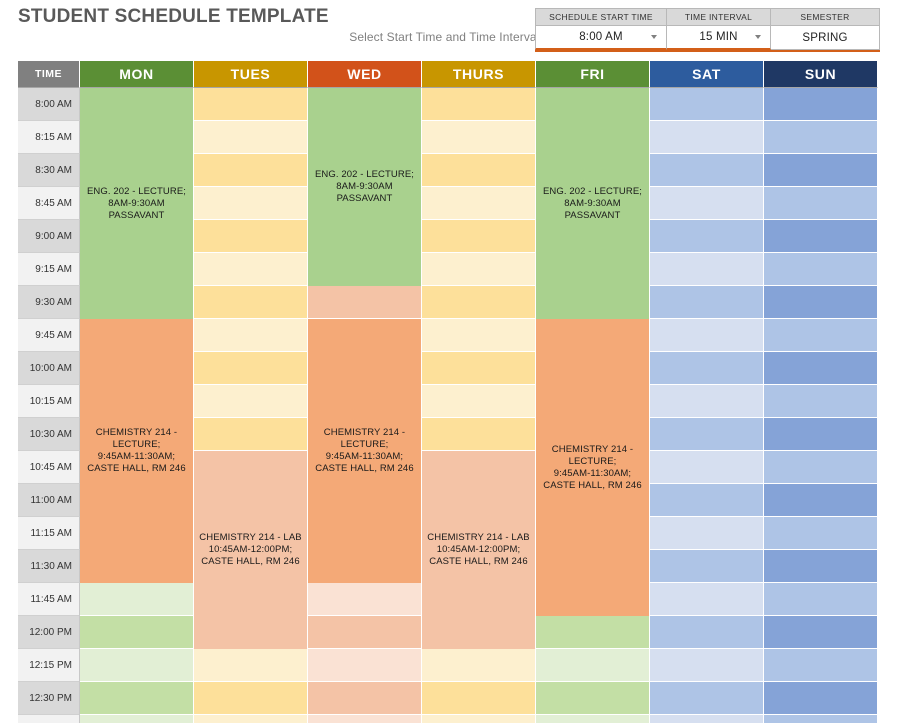 The image size is (900, 723). Describe the element at coordinates (825, 38) in the screenshot. I see `semester-field: SPRING` at that location.